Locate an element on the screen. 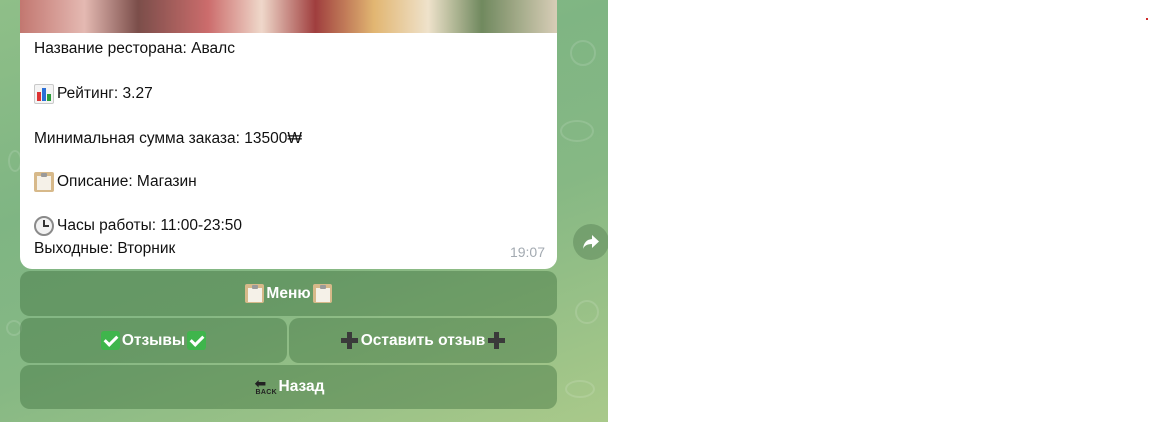  back-arrow-icon: ⬅ BACK is located at coordinates (265, 385).